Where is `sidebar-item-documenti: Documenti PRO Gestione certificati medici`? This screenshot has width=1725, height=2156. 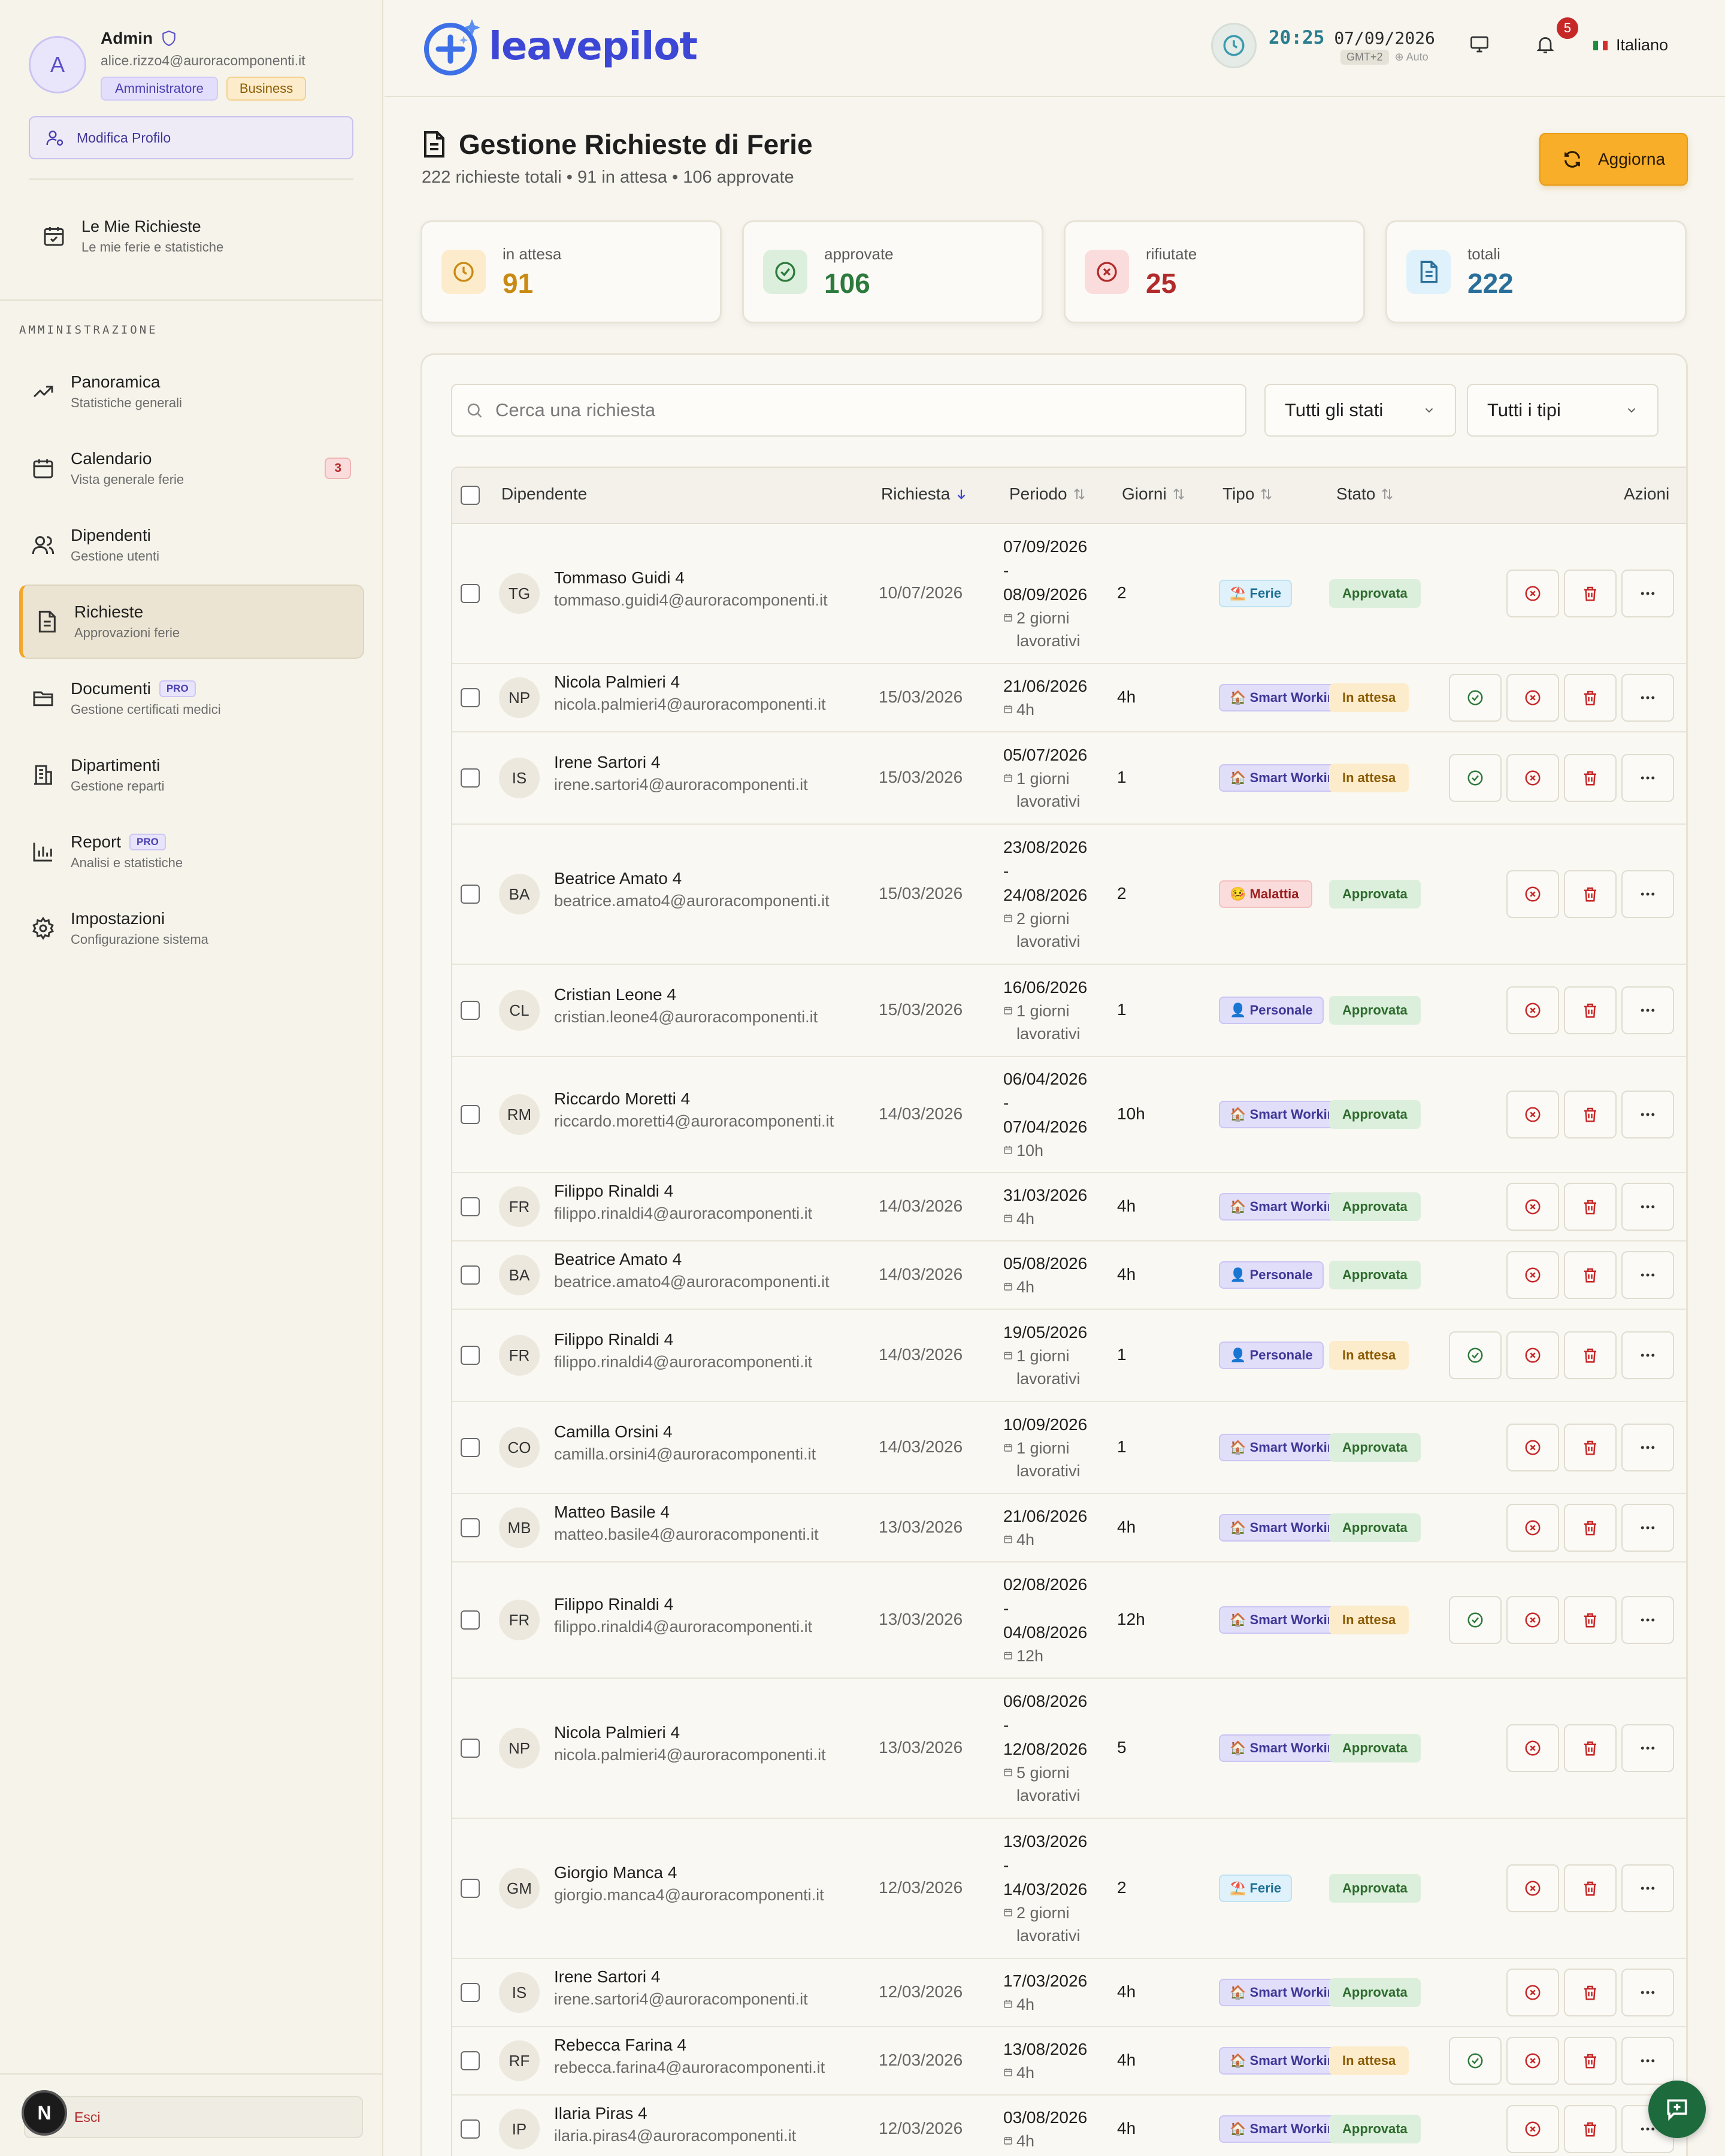 sidebar-item-documenti: Documenti PRO Gestione certificati medici is located at coordinates (191, 698).